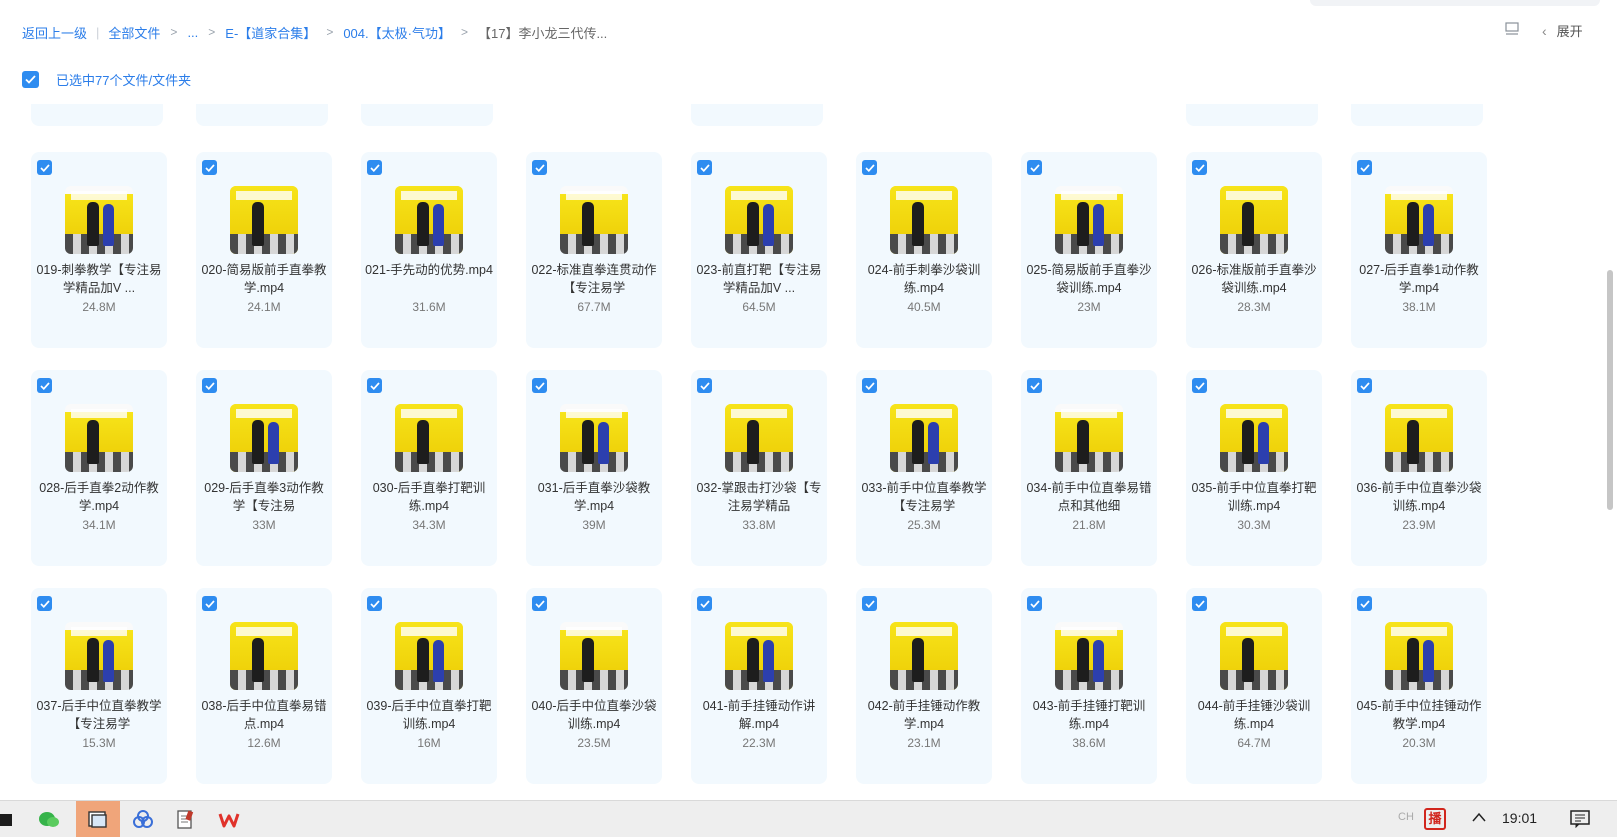  I want to click on file-card: 037-后手中位直拳教学【专注易学 15.3M, so click(99, 686).